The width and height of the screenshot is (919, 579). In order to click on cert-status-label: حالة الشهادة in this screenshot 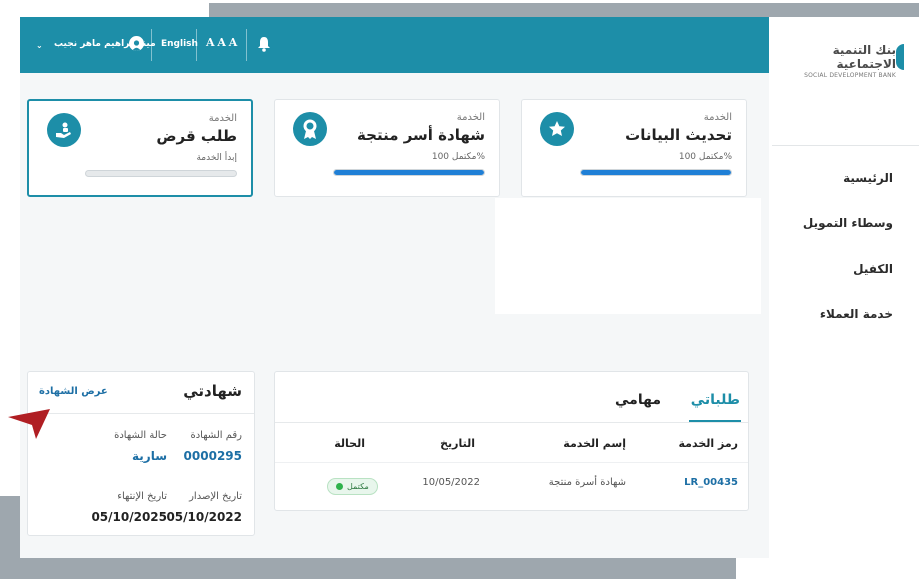, I will do `click(140, 435)`.